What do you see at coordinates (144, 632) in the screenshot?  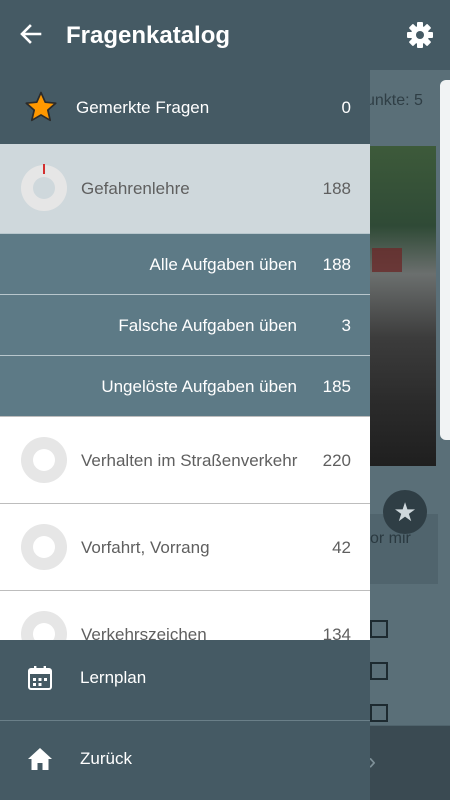 I see `category-label: Verkehrszeichen` at bounding box center [144, 632].